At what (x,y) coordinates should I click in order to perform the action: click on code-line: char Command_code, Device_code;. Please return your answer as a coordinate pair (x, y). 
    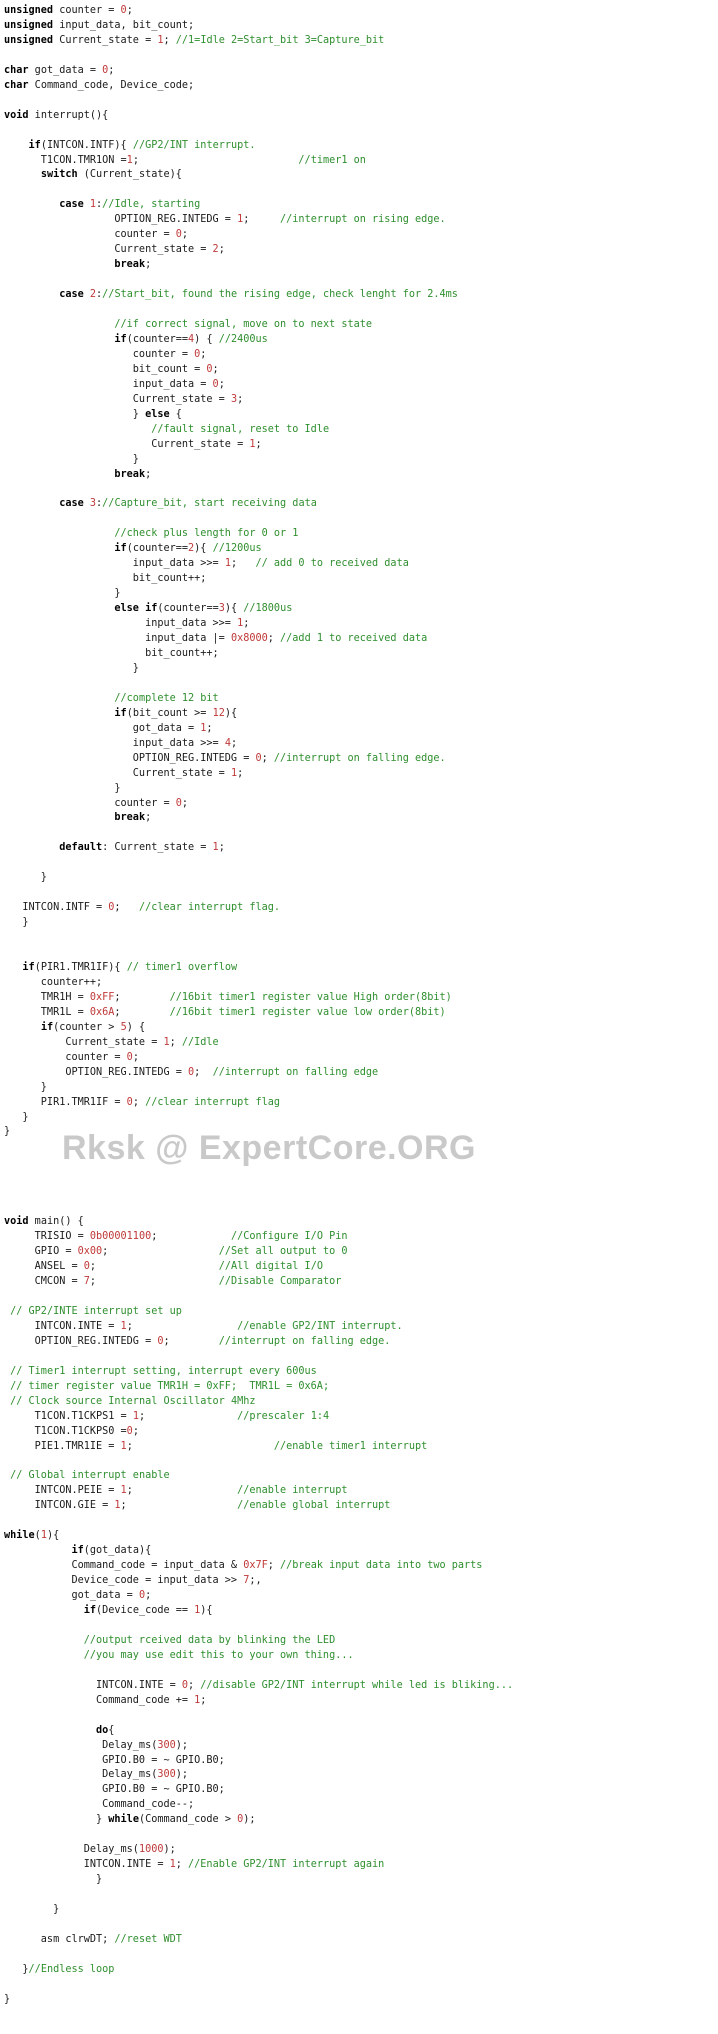
    Looking at the image, I should click on (361, 86).